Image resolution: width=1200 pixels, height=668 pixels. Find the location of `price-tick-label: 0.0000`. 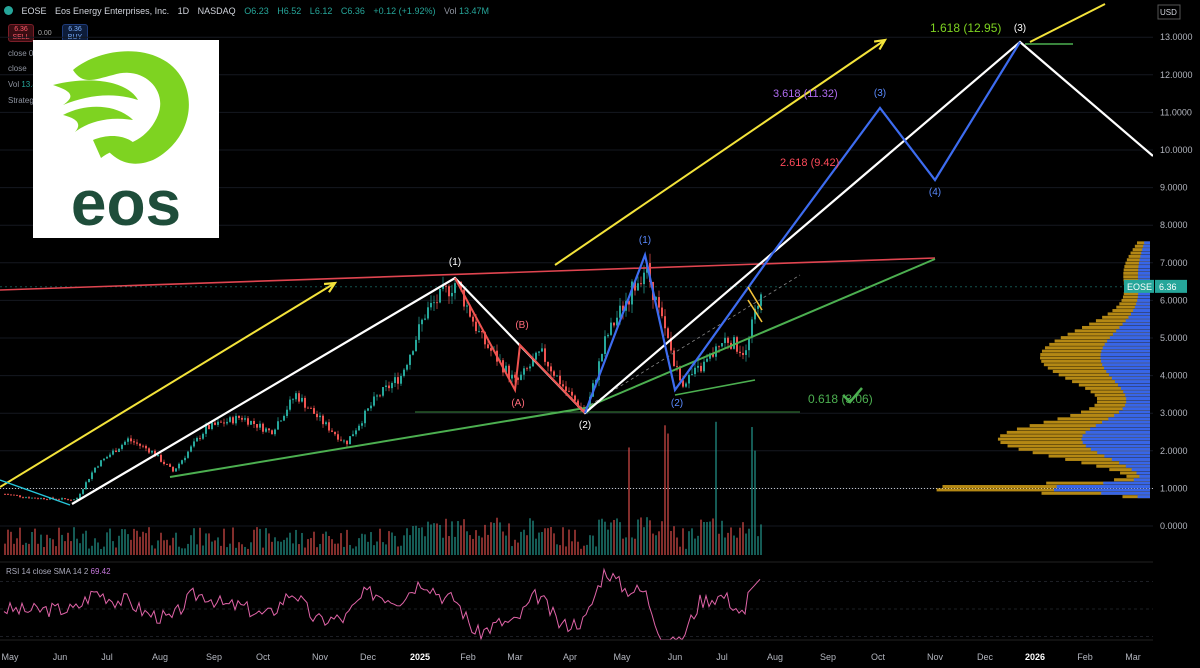

price-tick-label: 0.0000 is located at coordinates (1174, 526).